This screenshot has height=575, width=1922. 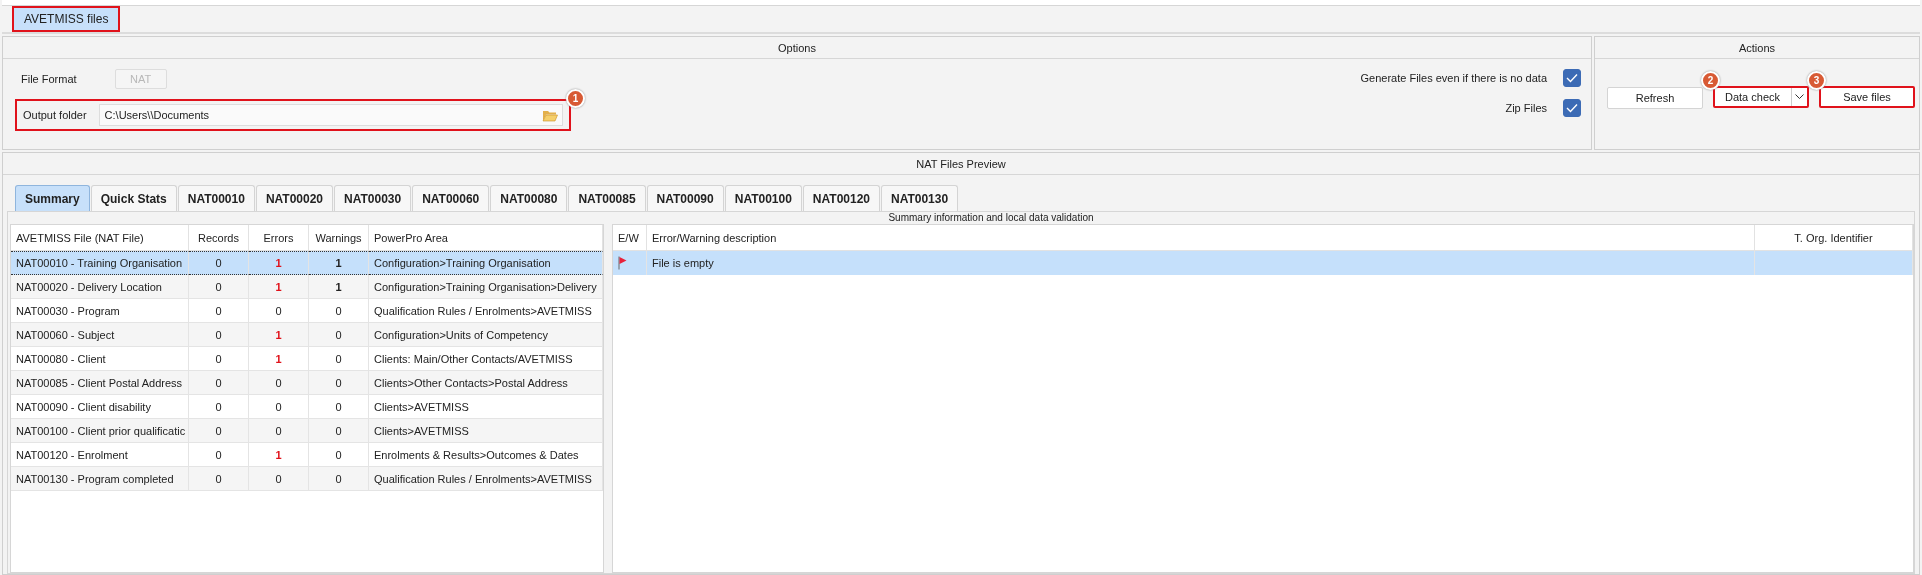 I want to click on avetmiss-files-tab: AVETMISS files, so click(x=66, y=19).